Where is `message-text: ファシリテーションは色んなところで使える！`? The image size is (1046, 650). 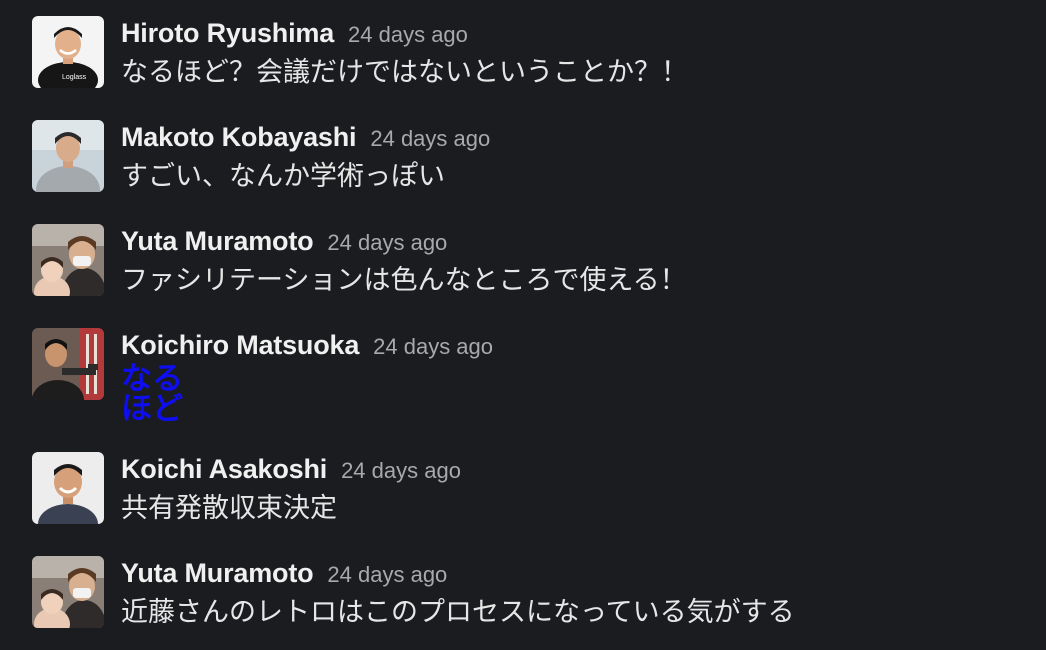
message-text: ファシリテーションは色んなところで使える！ is located at coordinates (404, 280).